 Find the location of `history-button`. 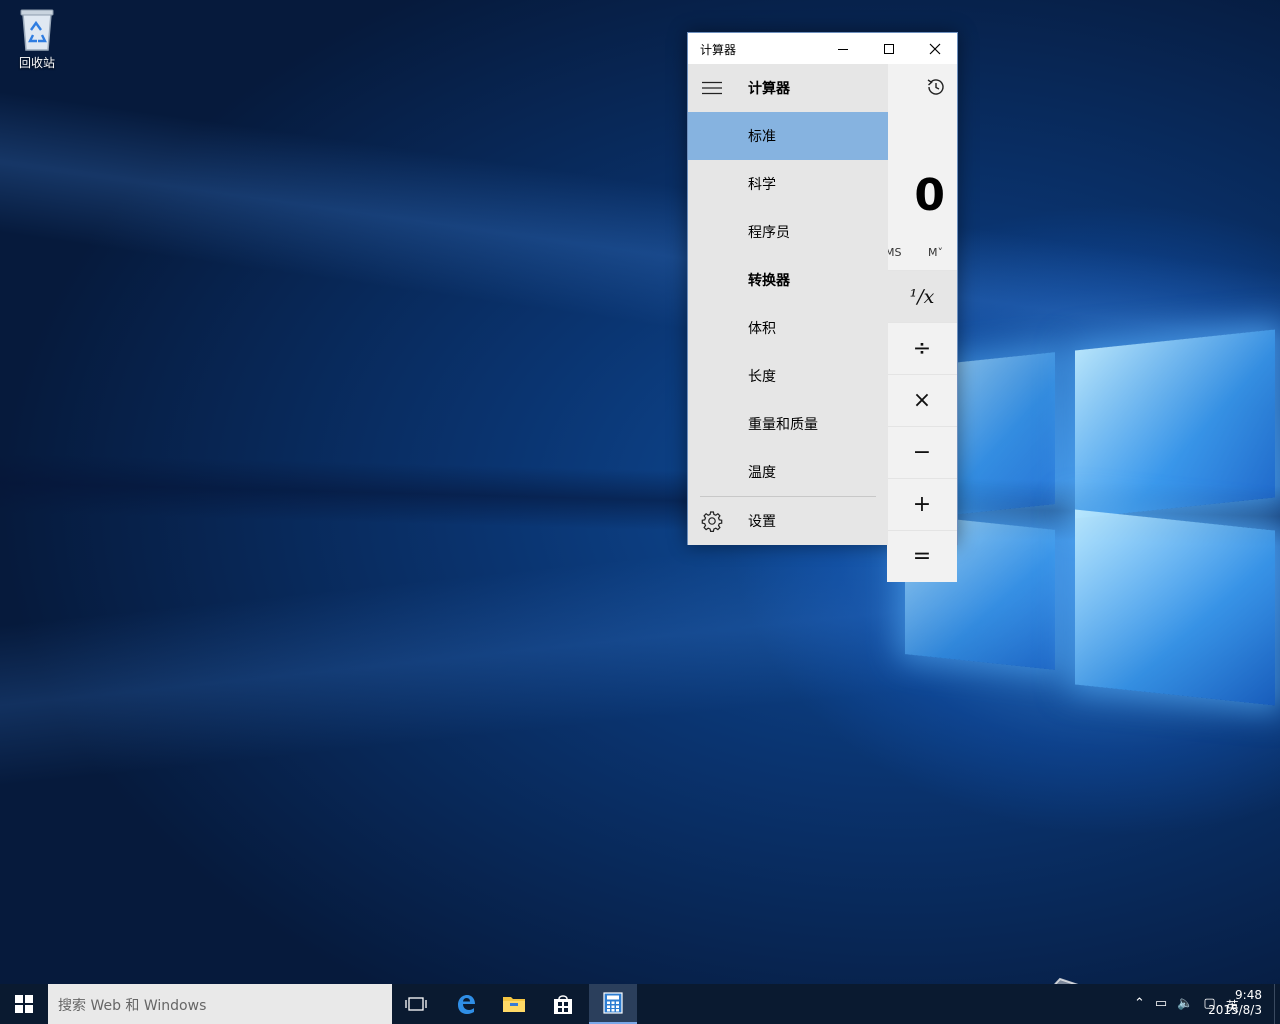

history-button is located at coordinates (936, 87).